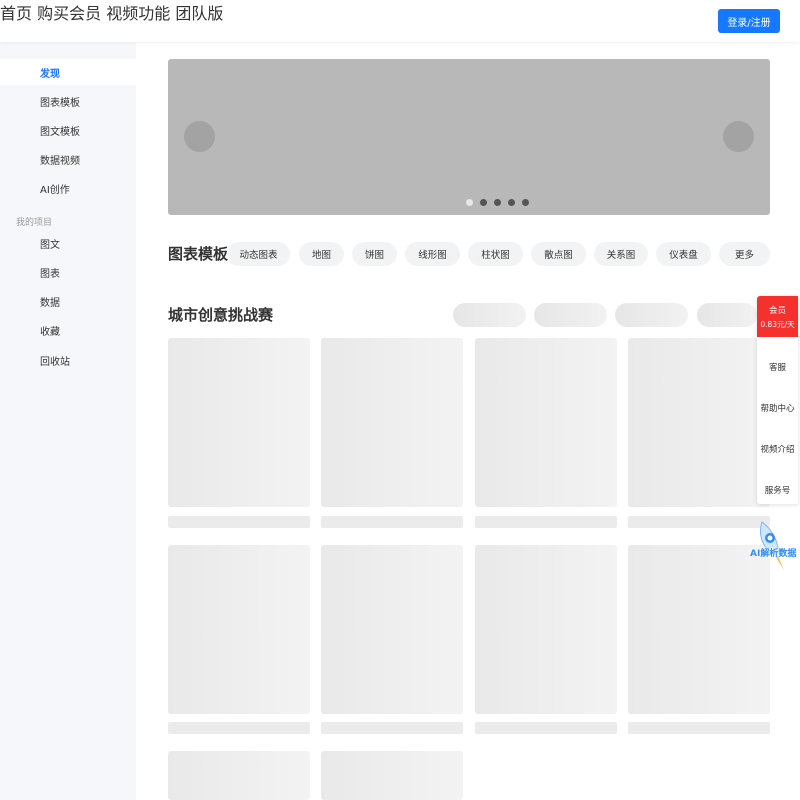 Image resolution: width=800 pixels, height=800 pixels. I want to click on floating-service-panel: 会员 0.83元/天 客服 帮助中心 视频介绍 服务号, so click(777, 400).